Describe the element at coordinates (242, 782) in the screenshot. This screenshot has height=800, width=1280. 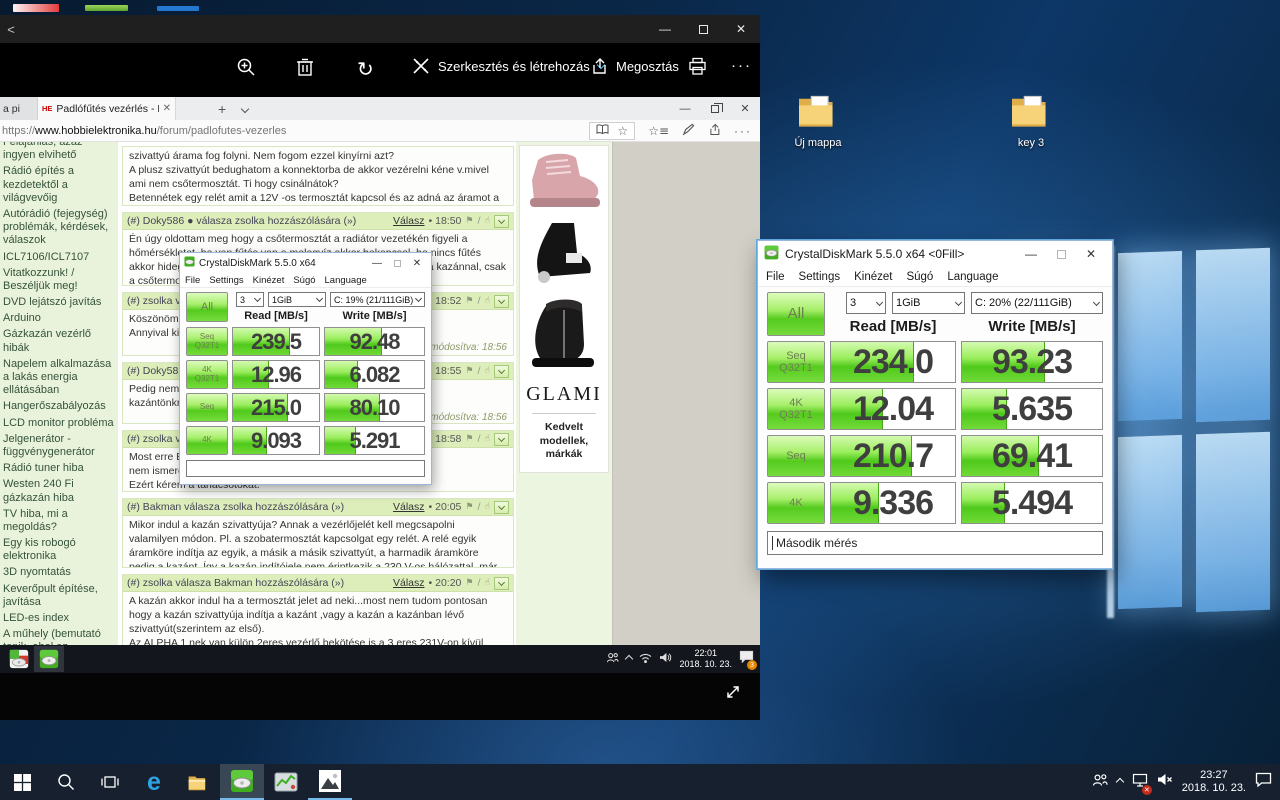
I see `crystaldiskmark-taskbar-button` at that location.